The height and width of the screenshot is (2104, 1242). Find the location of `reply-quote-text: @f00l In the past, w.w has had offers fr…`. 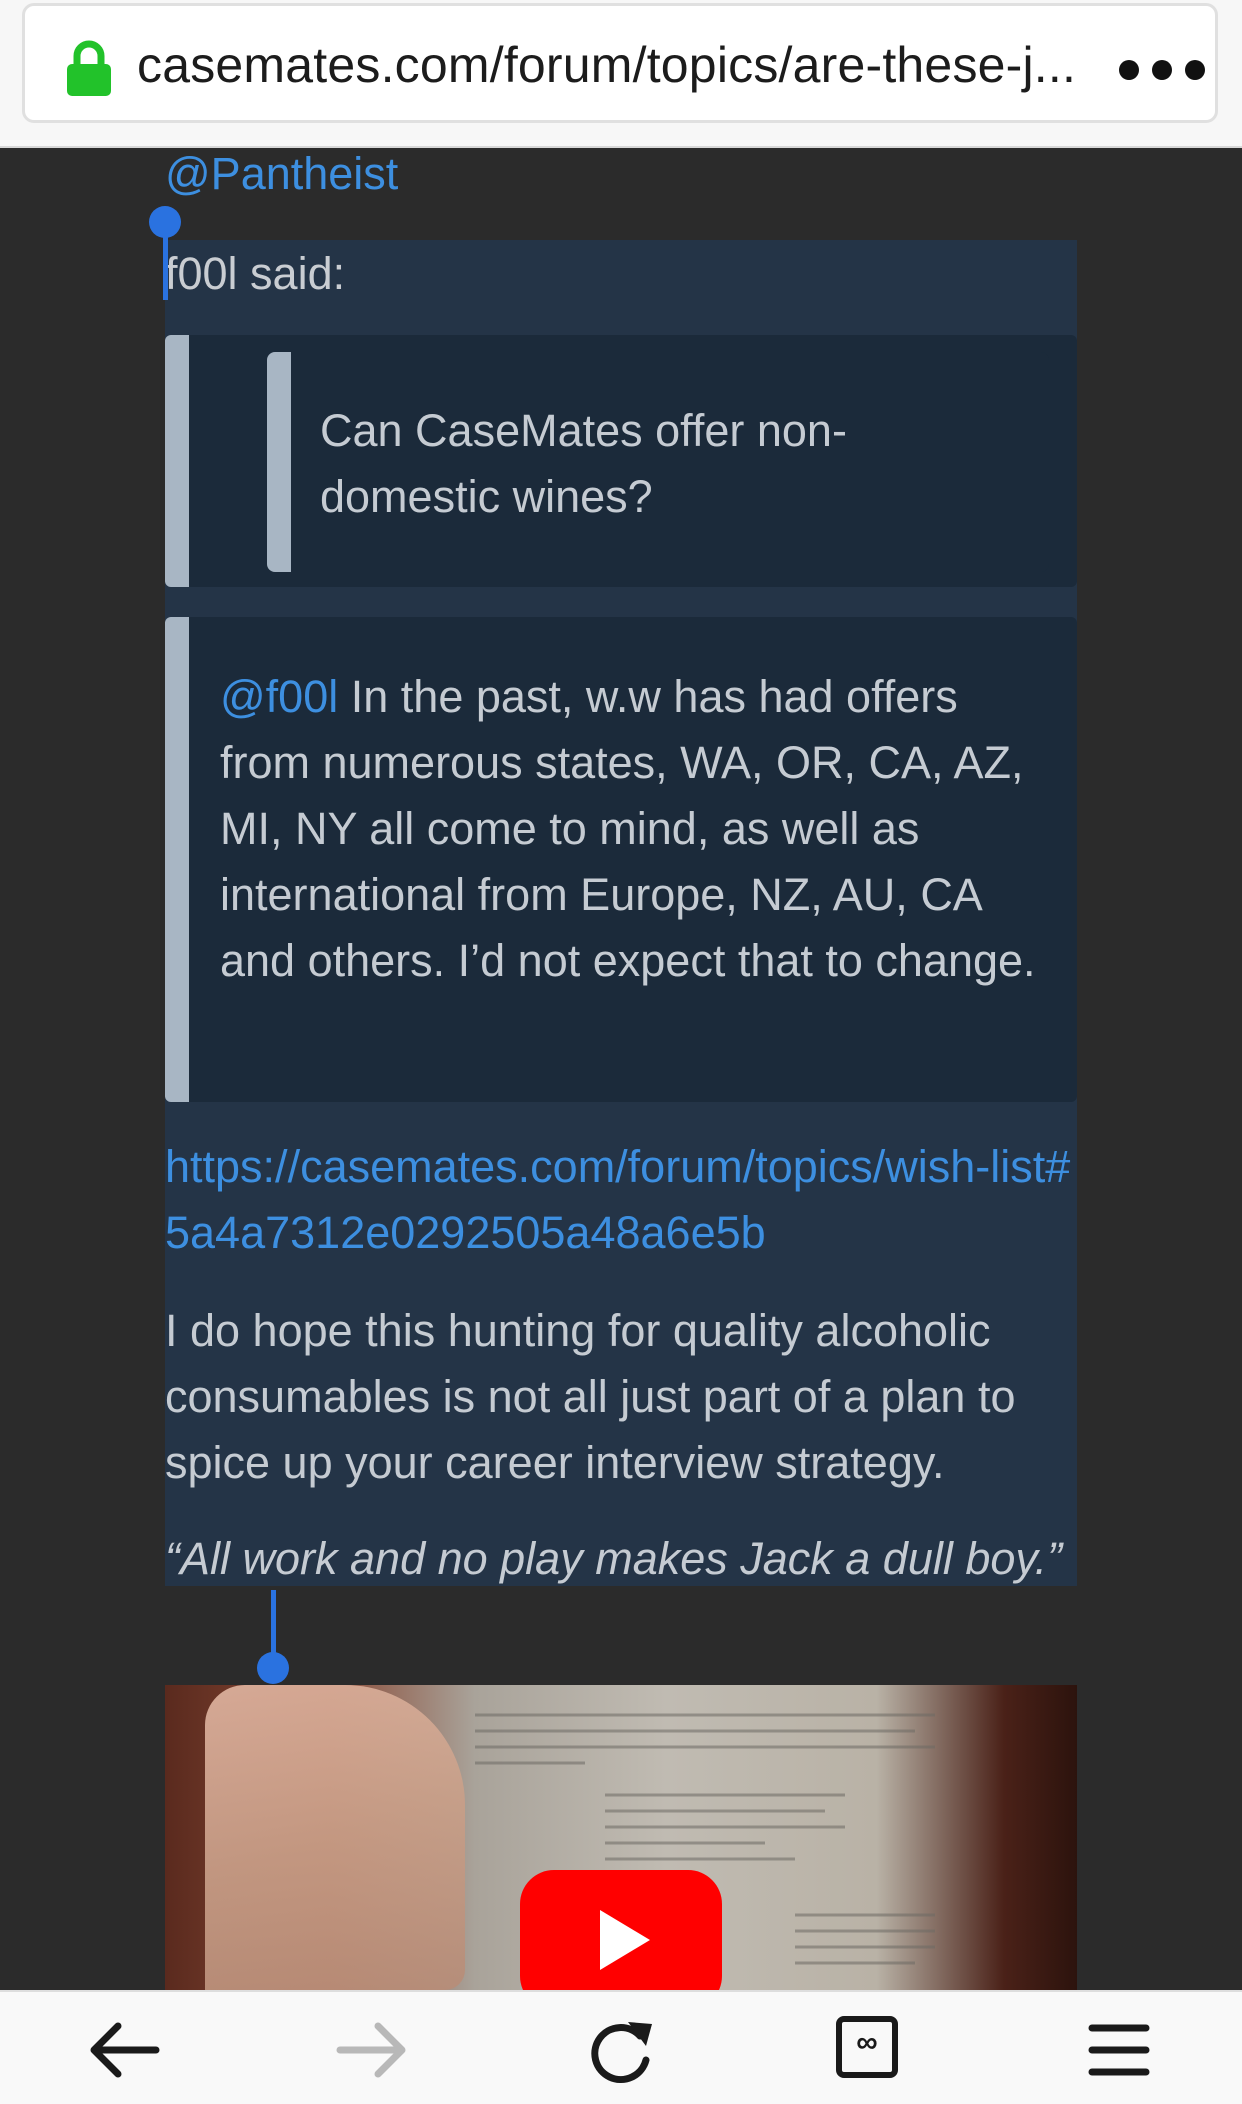

reply-quote-text: @f00l In the past, w.w has had offers fr… is located at coordinates (635, 829).